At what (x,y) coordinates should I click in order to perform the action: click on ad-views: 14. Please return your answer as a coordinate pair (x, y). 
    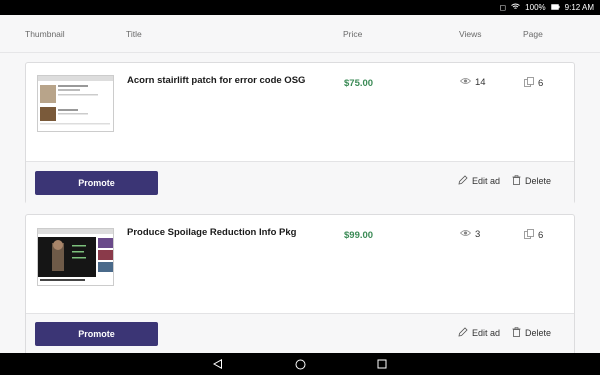
    Looking at the image, I should click on (472, 82).